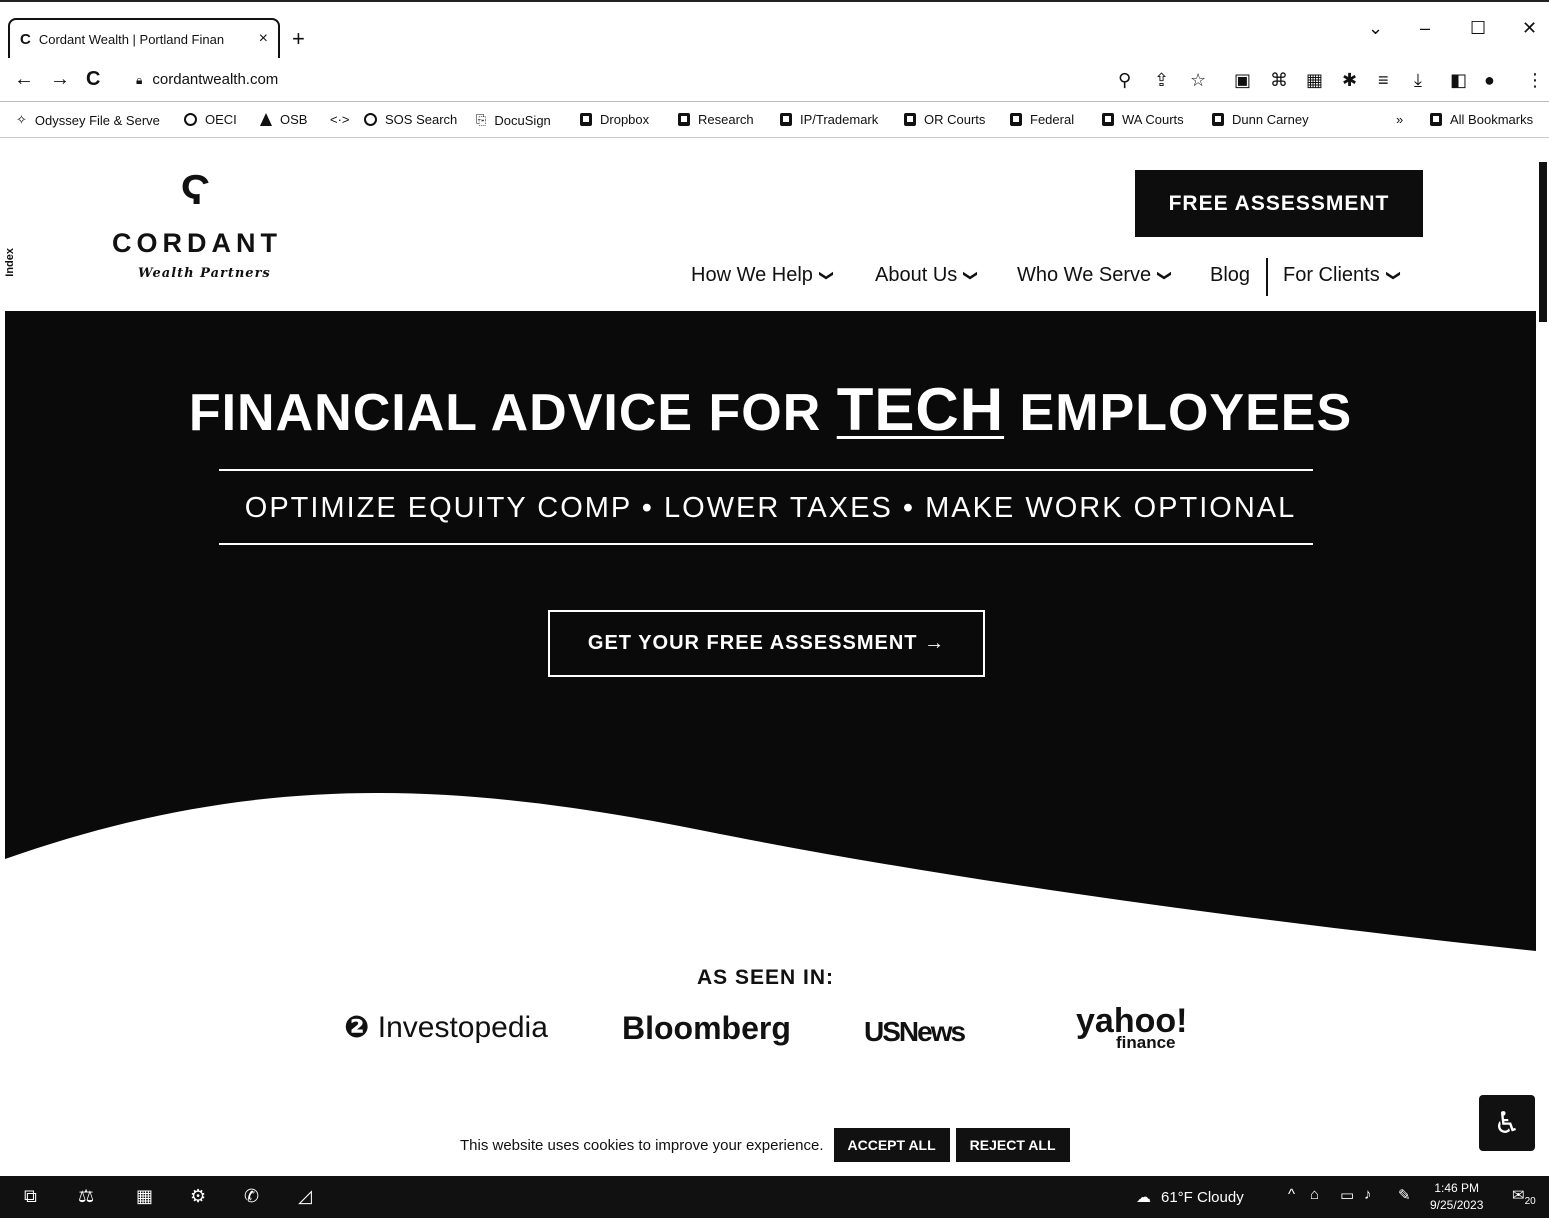 The width and height of the screenshot is (1549, 1218). What do you see at coordinates (24, 79) in the screenshot?
I see `back-arrow-icon: ←` at bounding box center [24, 79].